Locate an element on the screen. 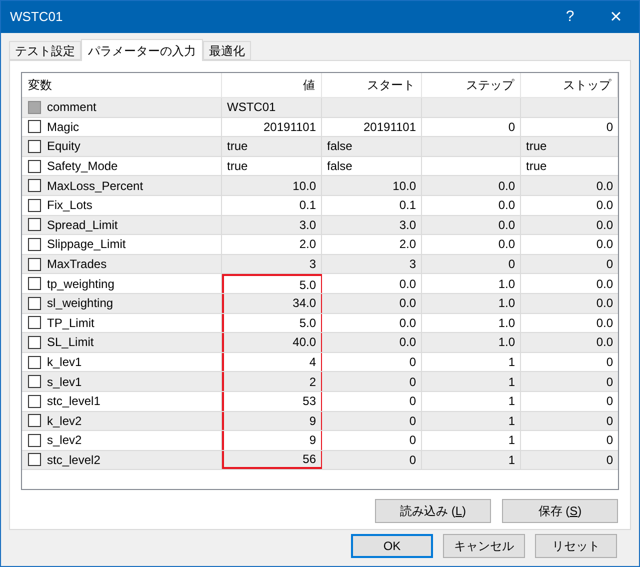 The width and height of the screenshot is (640, 567). column-header: ストップ is located at coordinates (569, 85).